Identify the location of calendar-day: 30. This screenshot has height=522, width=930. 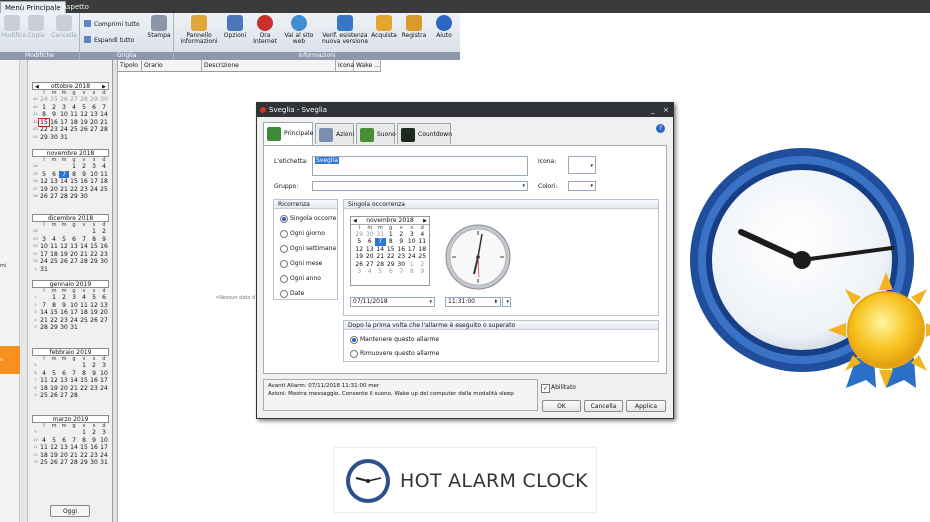
(64, 328).